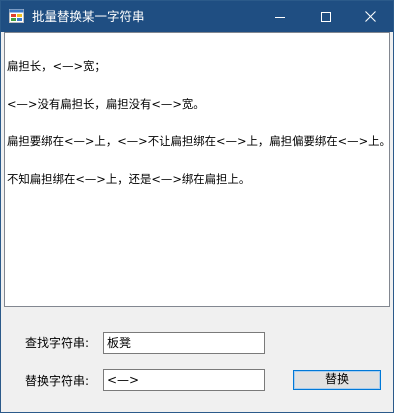 This screenshot has width=394, height=413. I want to click on find-input: 板凳, so click(184, 343).